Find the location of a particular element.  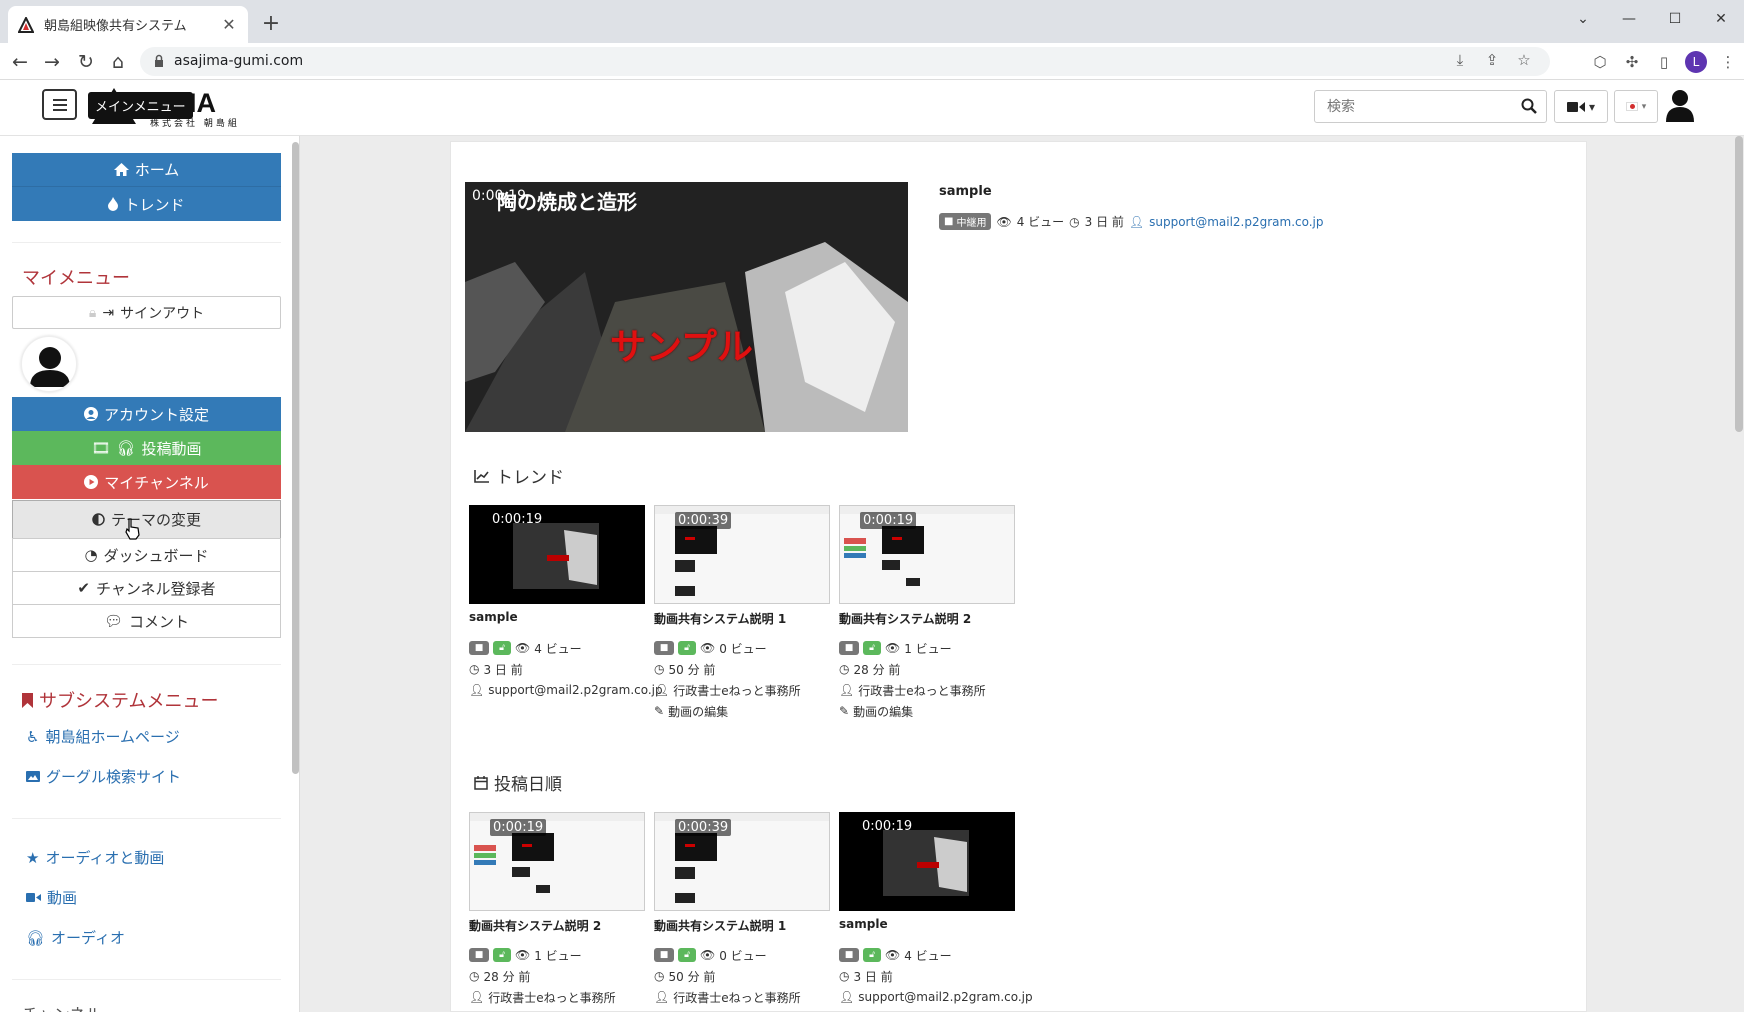

video-views: 0 ビュー is located at coordinates (743, 648).